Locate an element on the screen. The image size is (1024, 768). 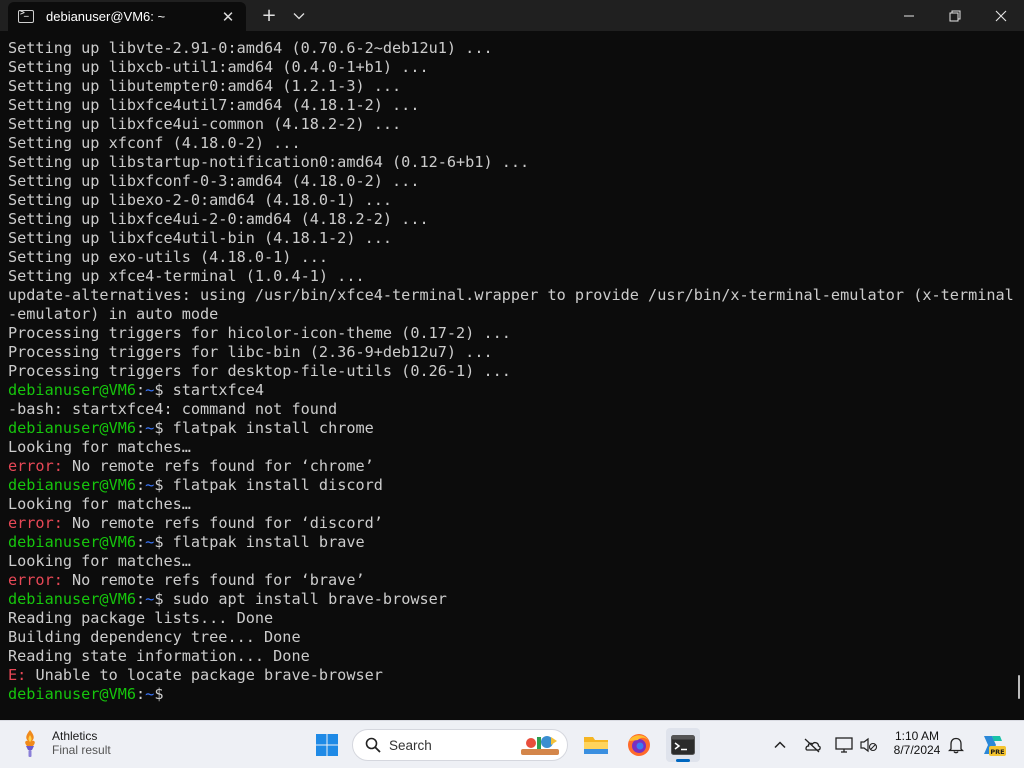
close-button is located at coordinates (1001, 15).